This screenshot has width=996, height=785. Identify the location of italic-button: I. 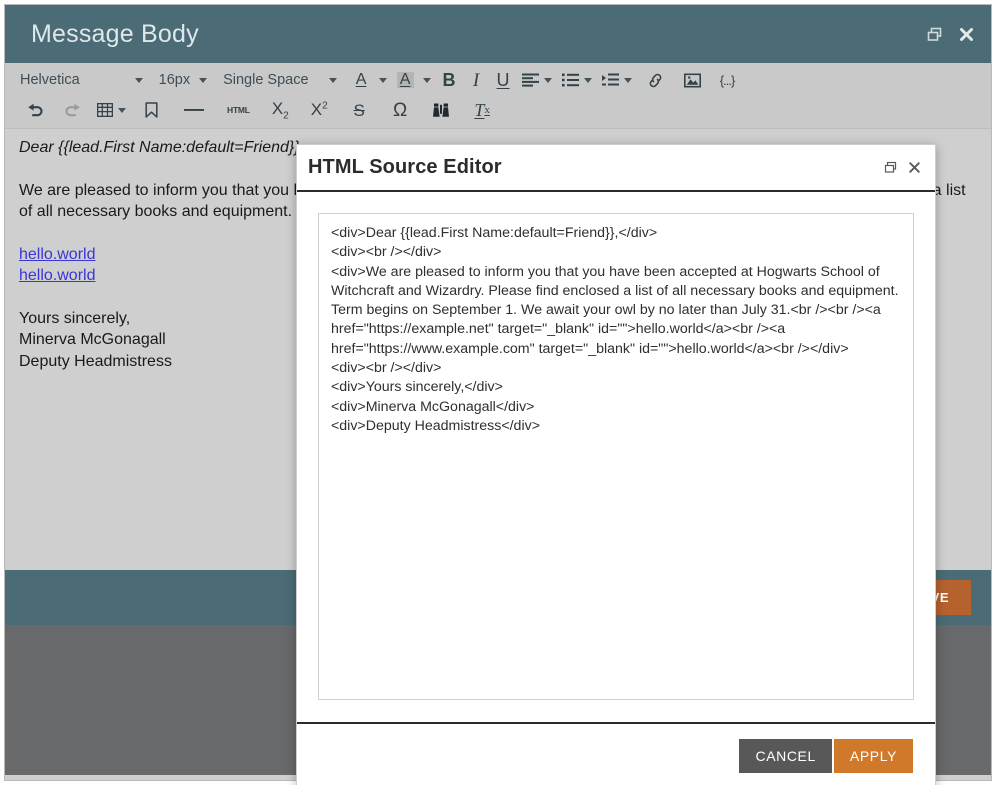
(476, 80).